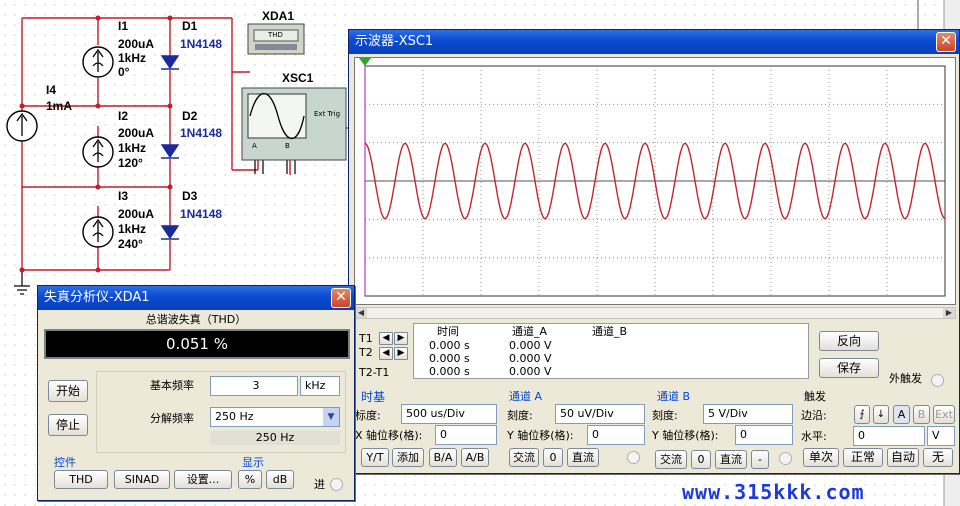  I want to click on timebase-title: 时基, so click(373, 397).